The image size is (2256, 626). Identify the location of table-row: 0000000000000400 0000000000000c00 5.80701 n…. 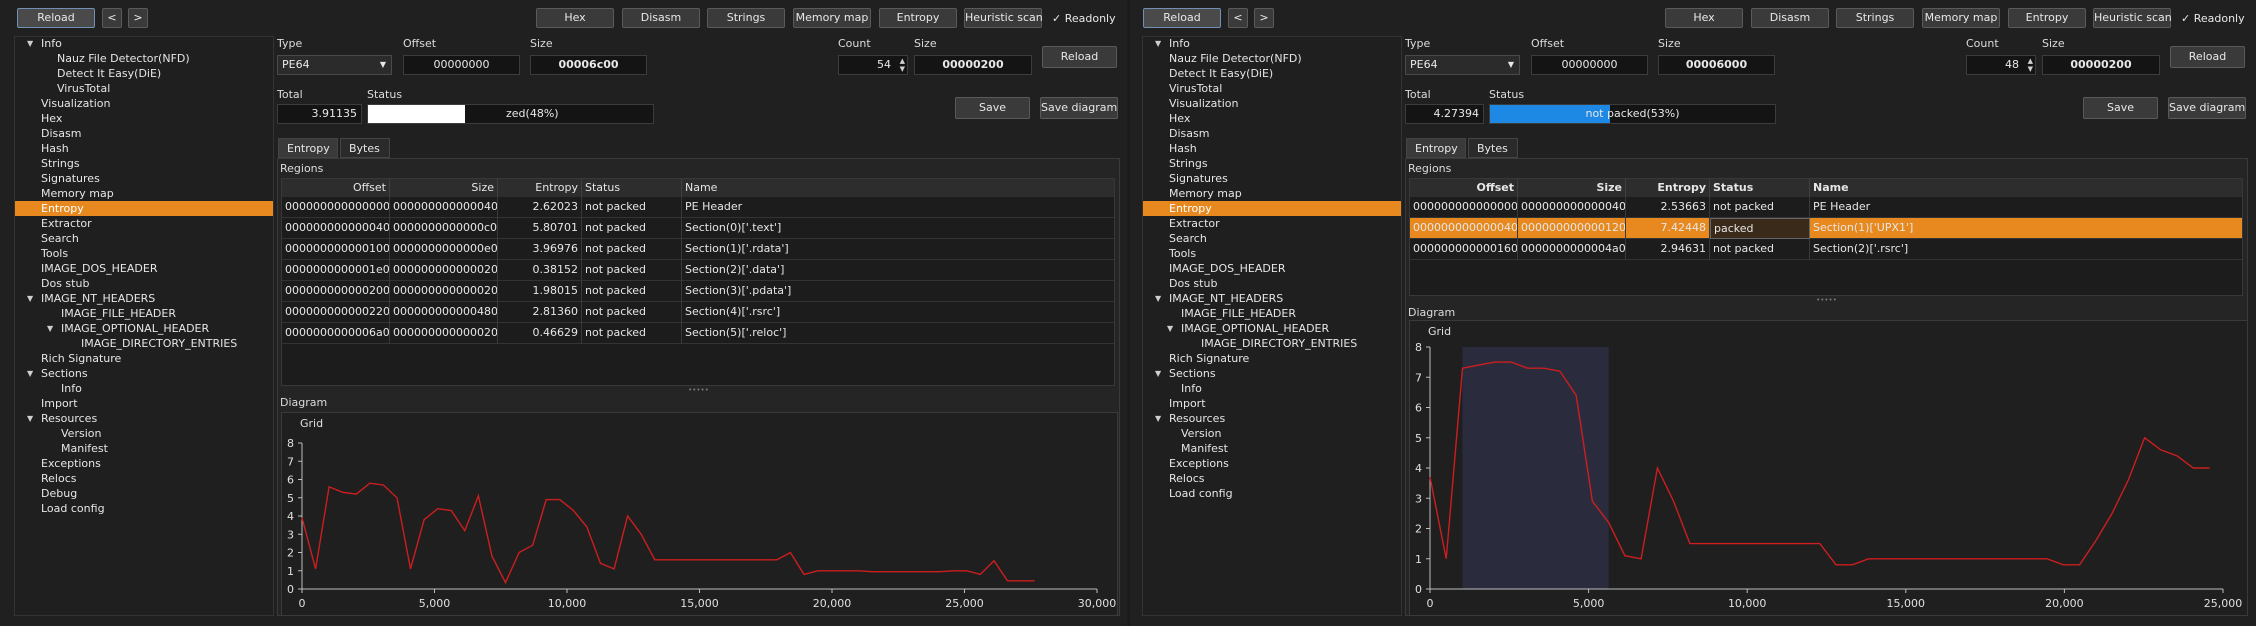
(698, 228).